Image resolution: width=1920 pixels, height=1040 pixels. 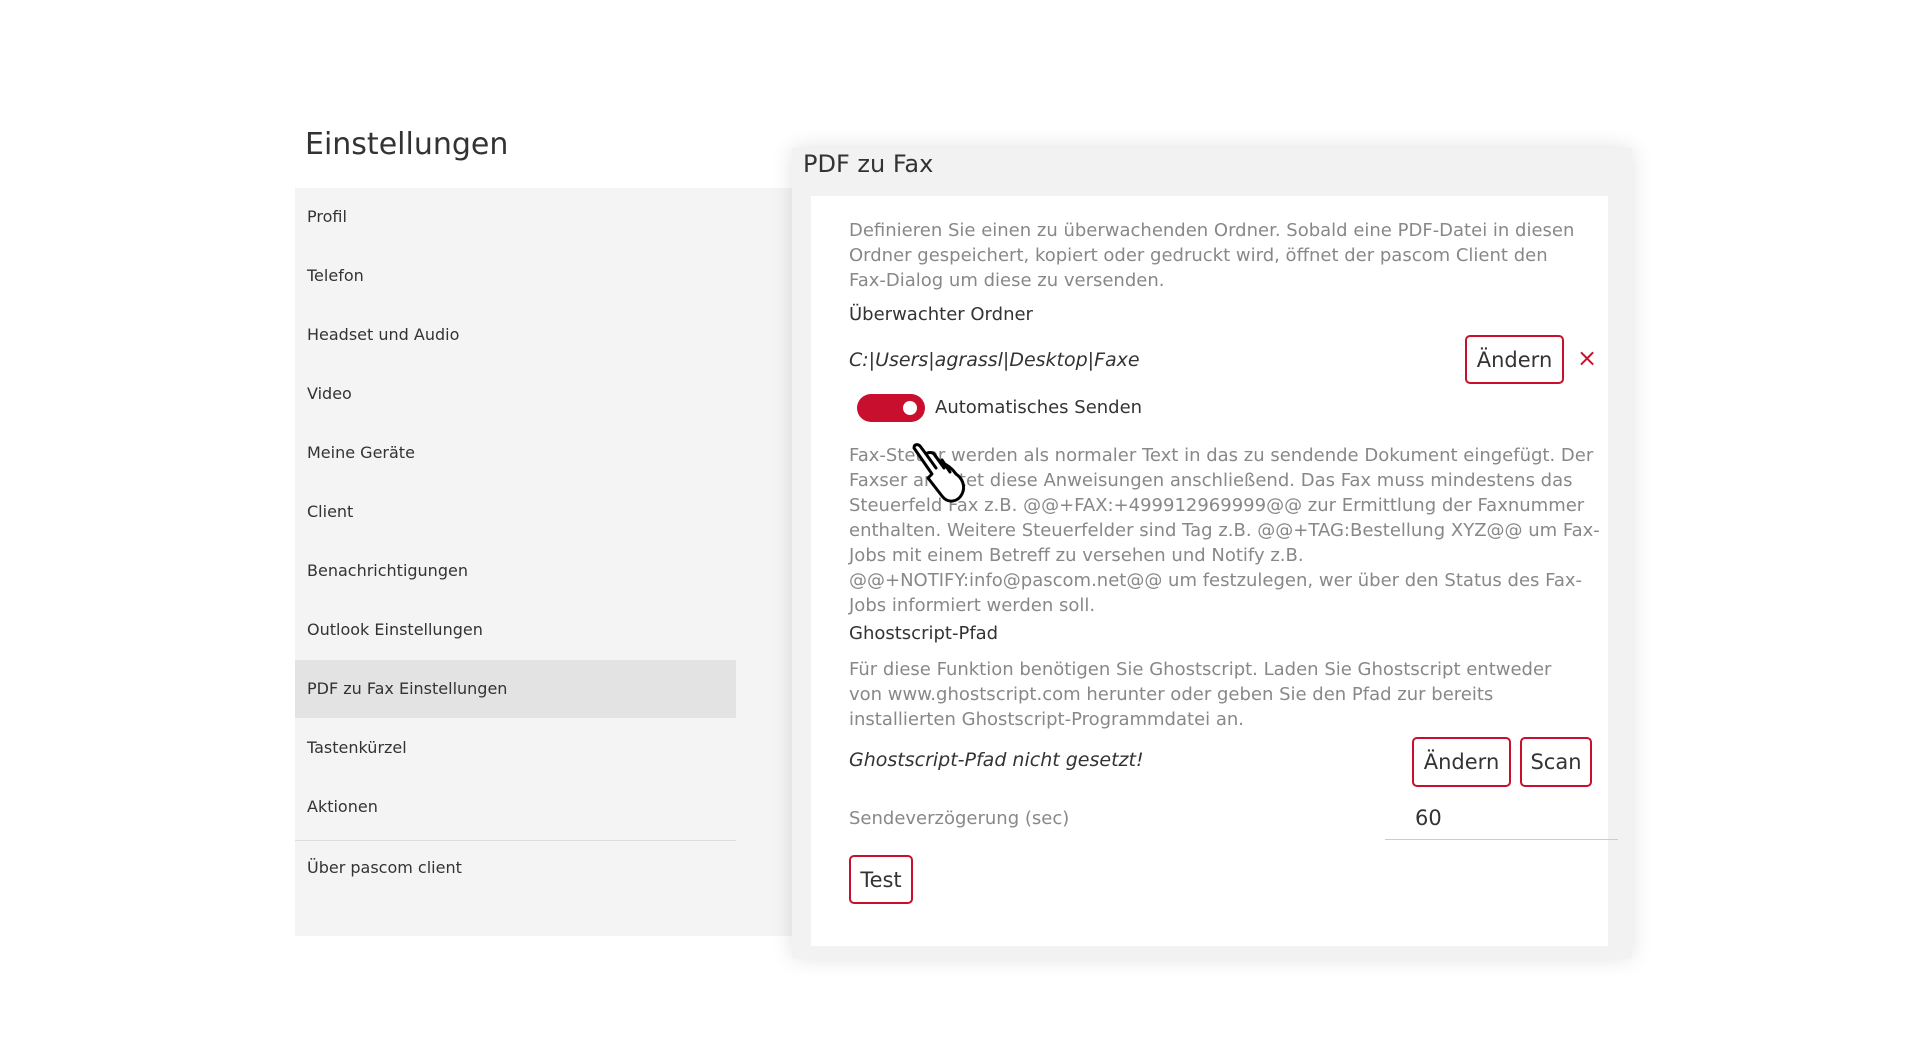 I want to click on sidebar-item-meine-geraete: Meine Geräte, so click(x=515, y=453).